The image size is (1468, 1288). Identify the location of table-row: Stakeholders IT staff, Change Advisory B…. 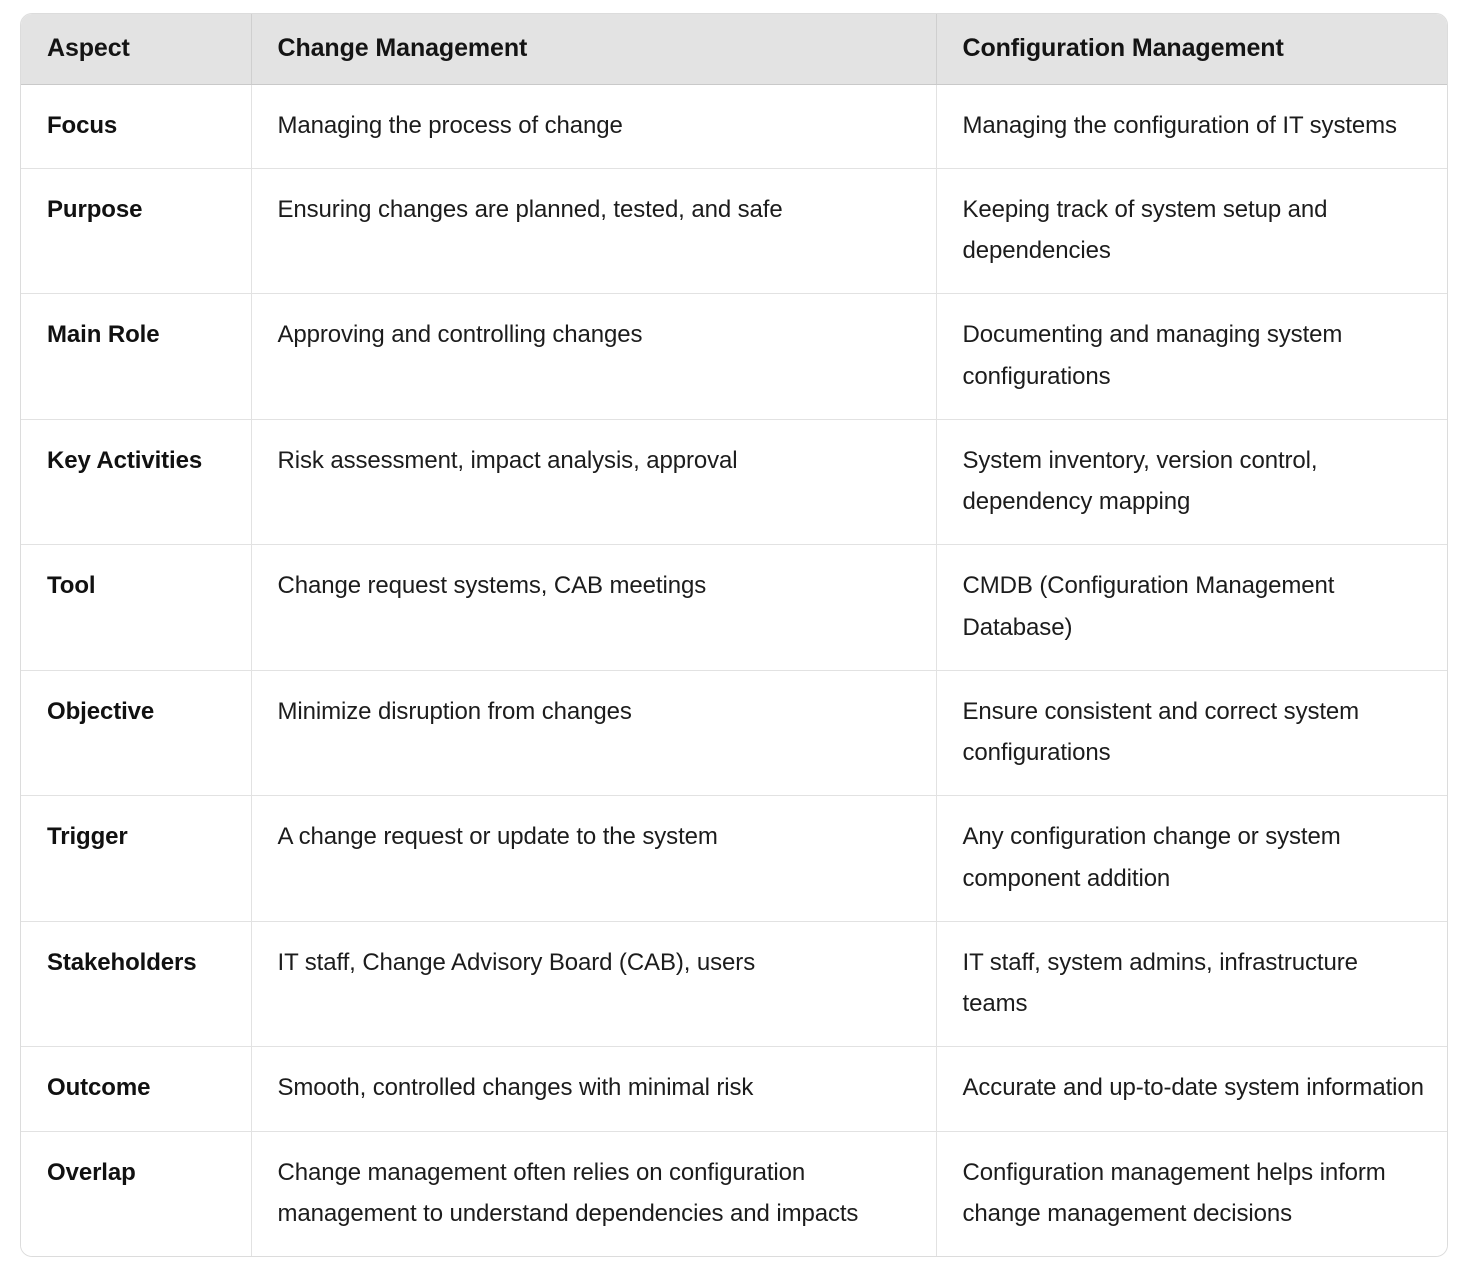
(734, 984).